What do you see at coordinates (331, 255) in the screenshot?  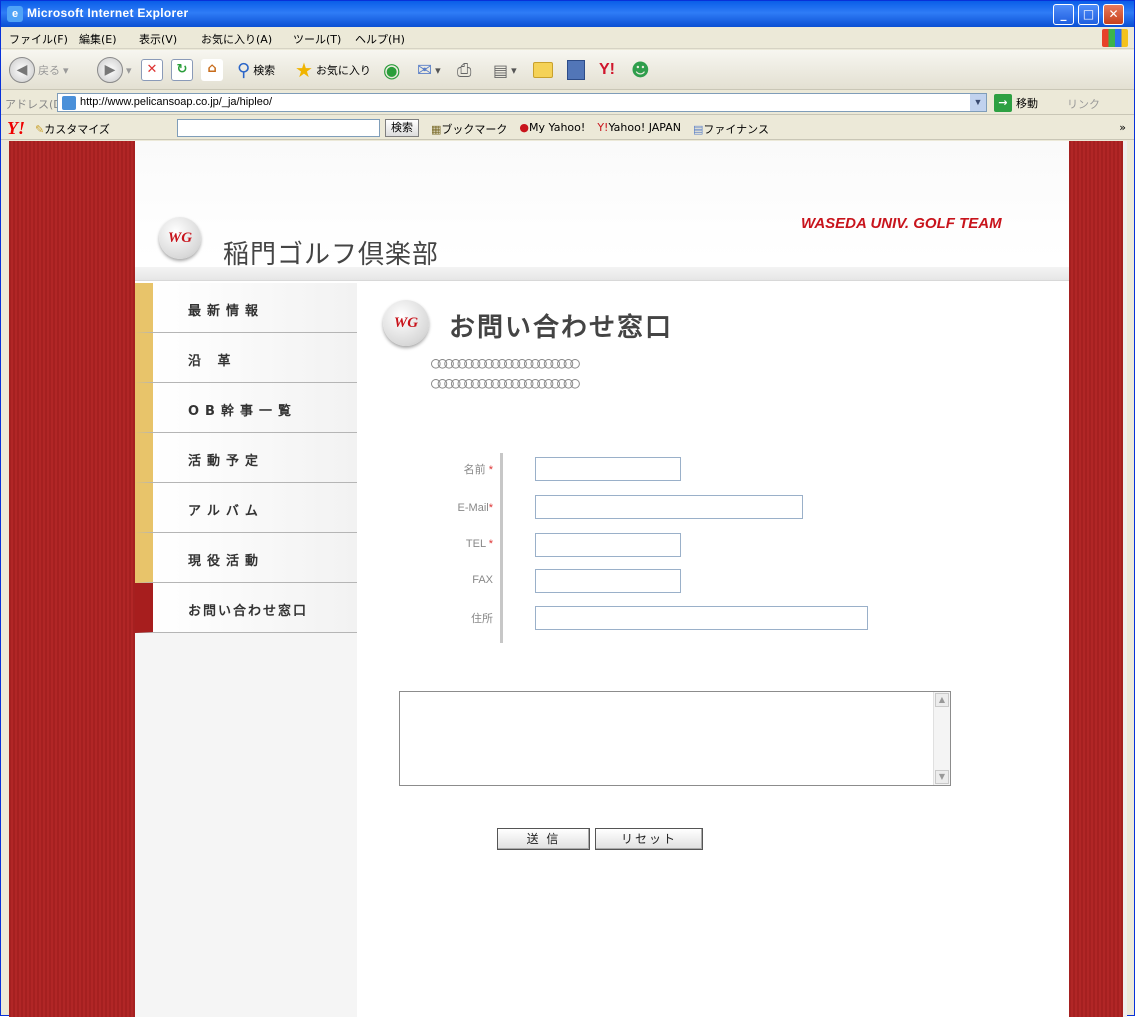 I see `site-title: 稲門ゴルフ倶楽部` at bounding box center [331, 255].